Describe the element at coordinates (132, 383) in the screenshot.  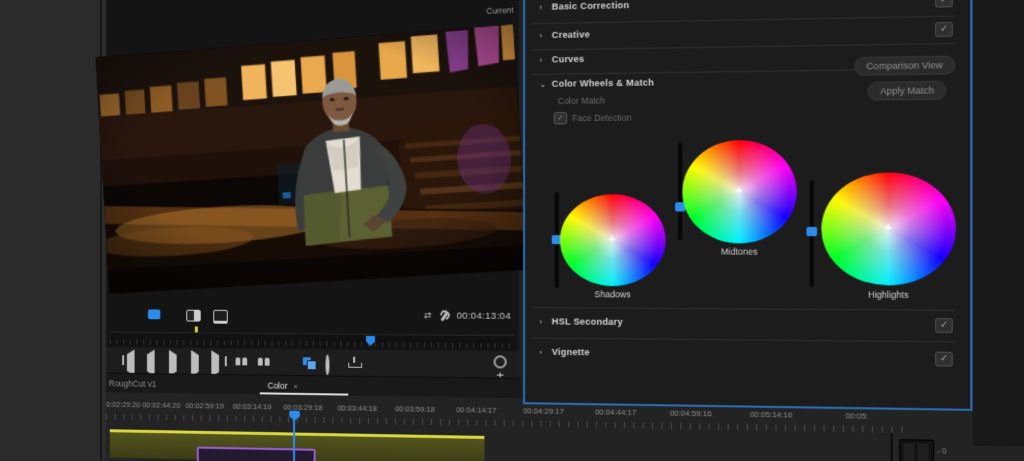
I see `tab-roughcut: RoughCut v1` at that location.